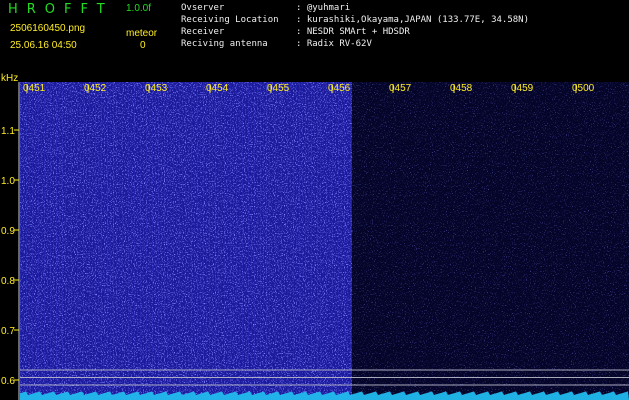  I want to click on x-tick-label: 0454, so click(217, 88).